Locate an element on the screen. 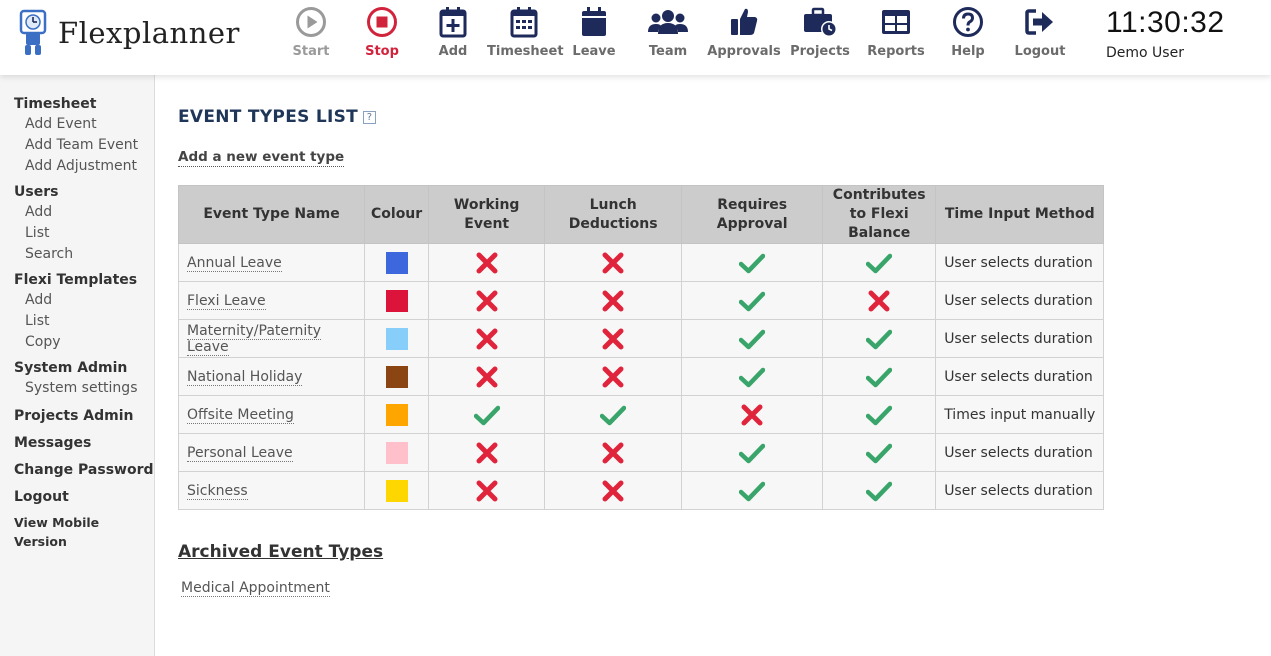  sidebar-head-system-admin: System Admin is located at coordinates (77, 368).